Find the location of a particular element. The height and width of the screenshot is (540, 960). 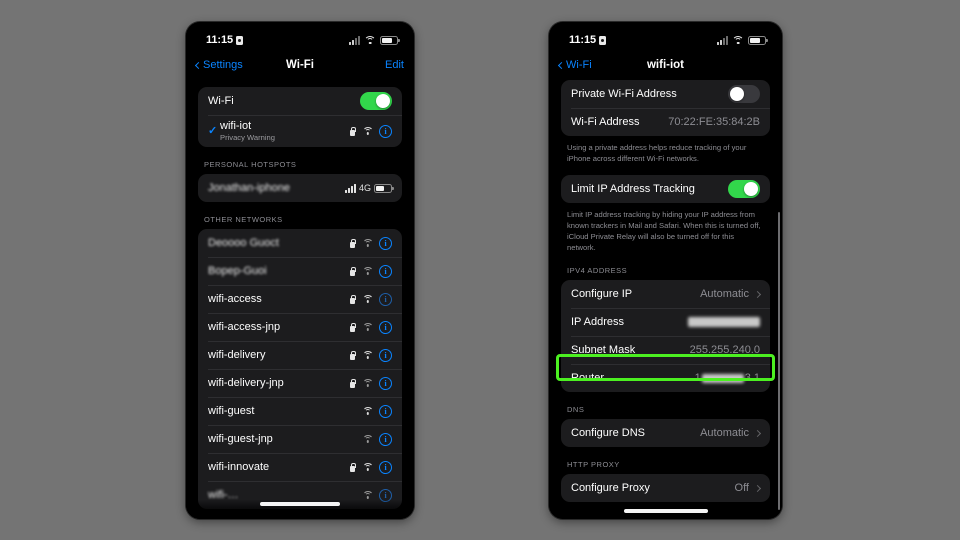

dns-header: DNS is located at coordinates (576, 409).